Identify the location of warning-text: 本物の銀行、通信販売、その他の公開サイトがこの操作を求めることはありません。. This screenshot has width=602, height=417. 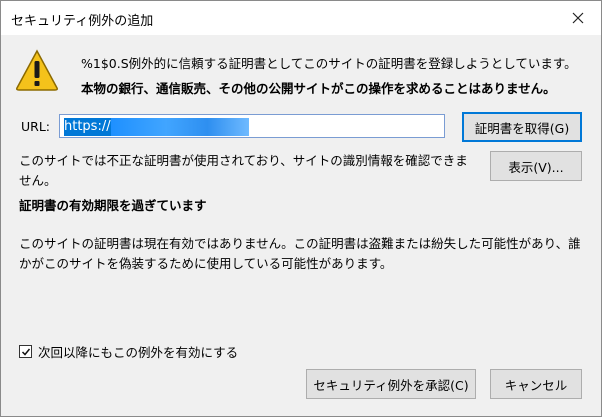
(318, 88).